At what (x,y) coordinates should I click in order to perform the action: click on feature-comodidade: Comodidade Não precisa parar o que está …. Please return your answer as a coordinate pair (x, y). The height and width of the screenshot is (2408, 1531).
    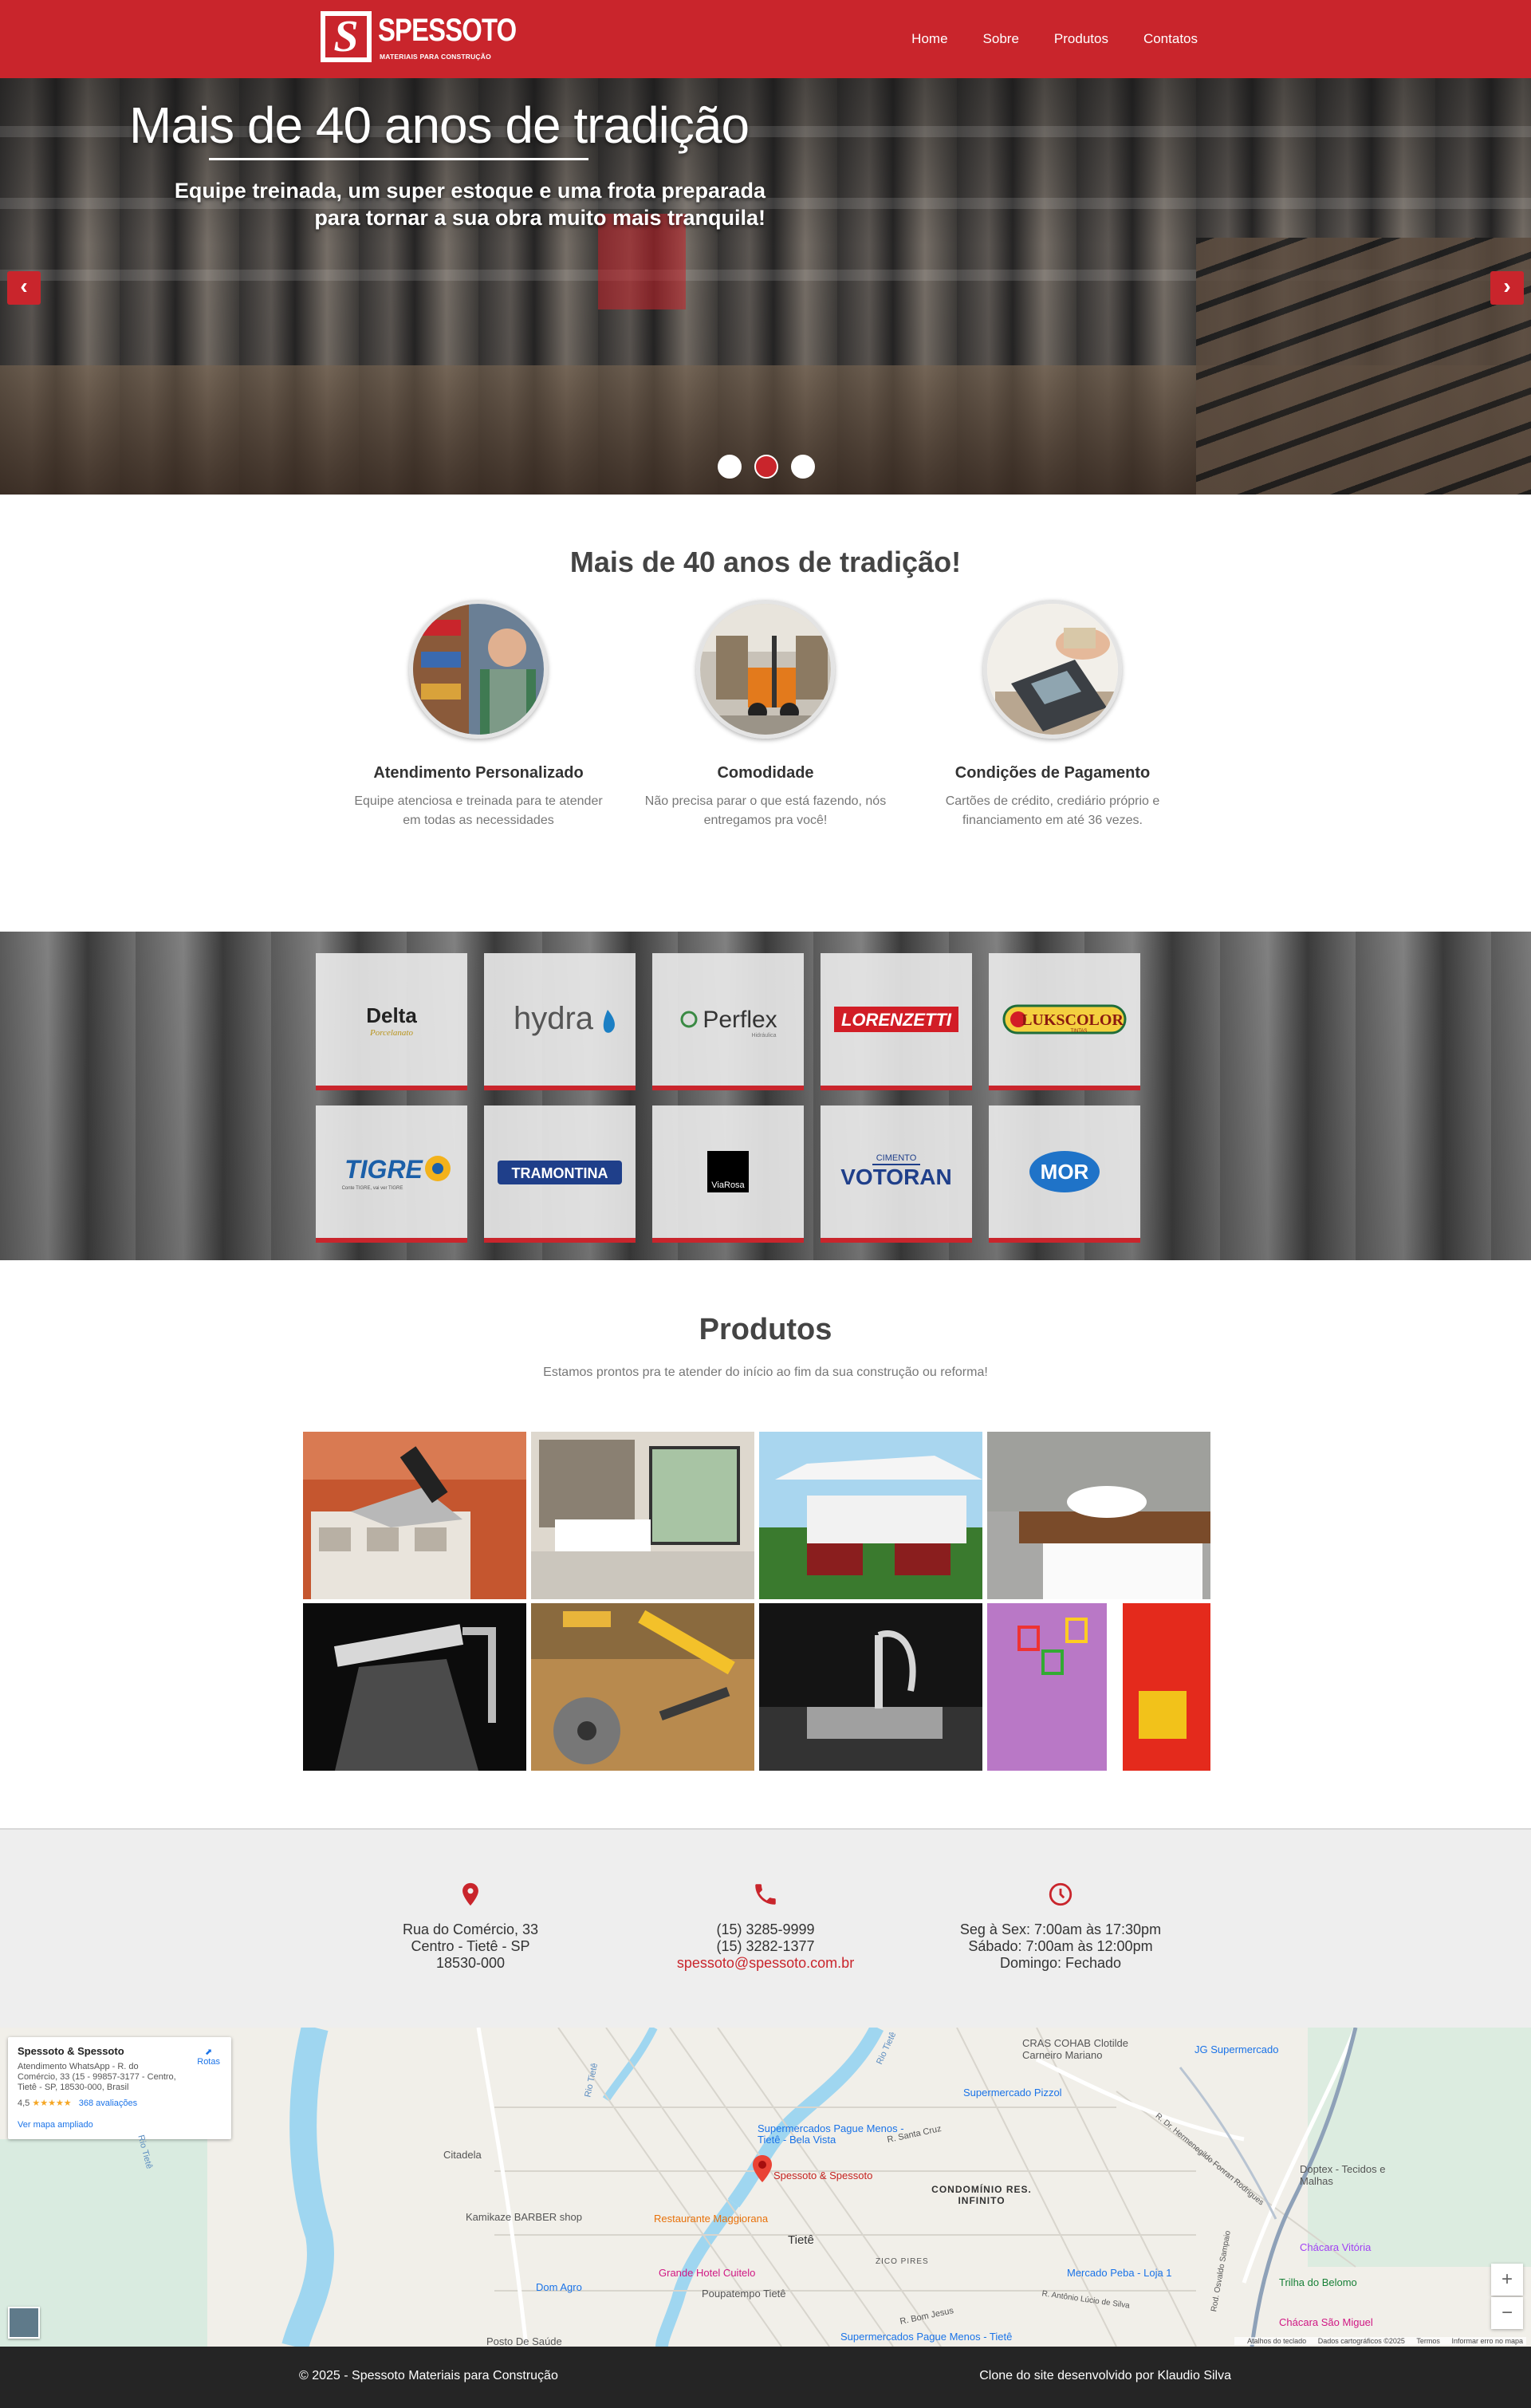
    Looking at the image, I should click on (765, 715).